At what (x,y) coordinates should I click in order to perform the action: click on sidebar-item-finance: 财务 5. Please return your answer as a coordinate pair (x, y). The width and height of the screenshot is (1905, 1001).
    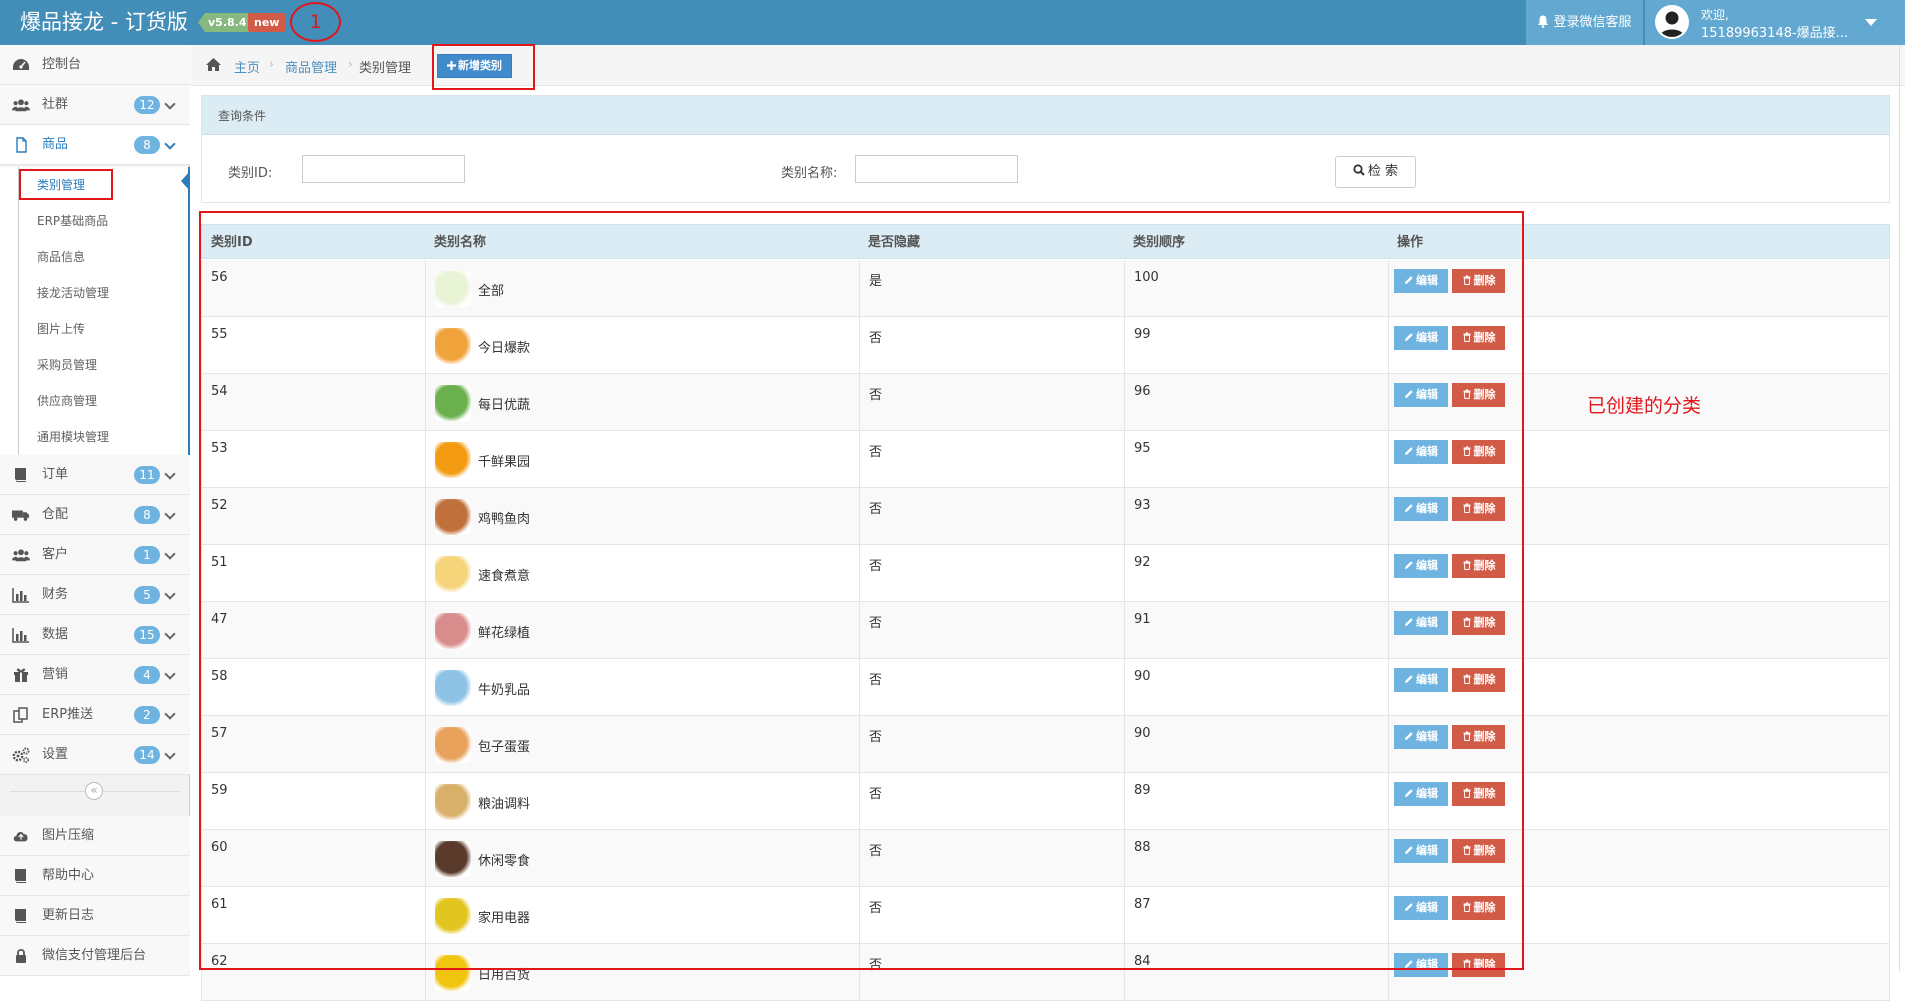
    Looking at the image, I should click on (95, 595).